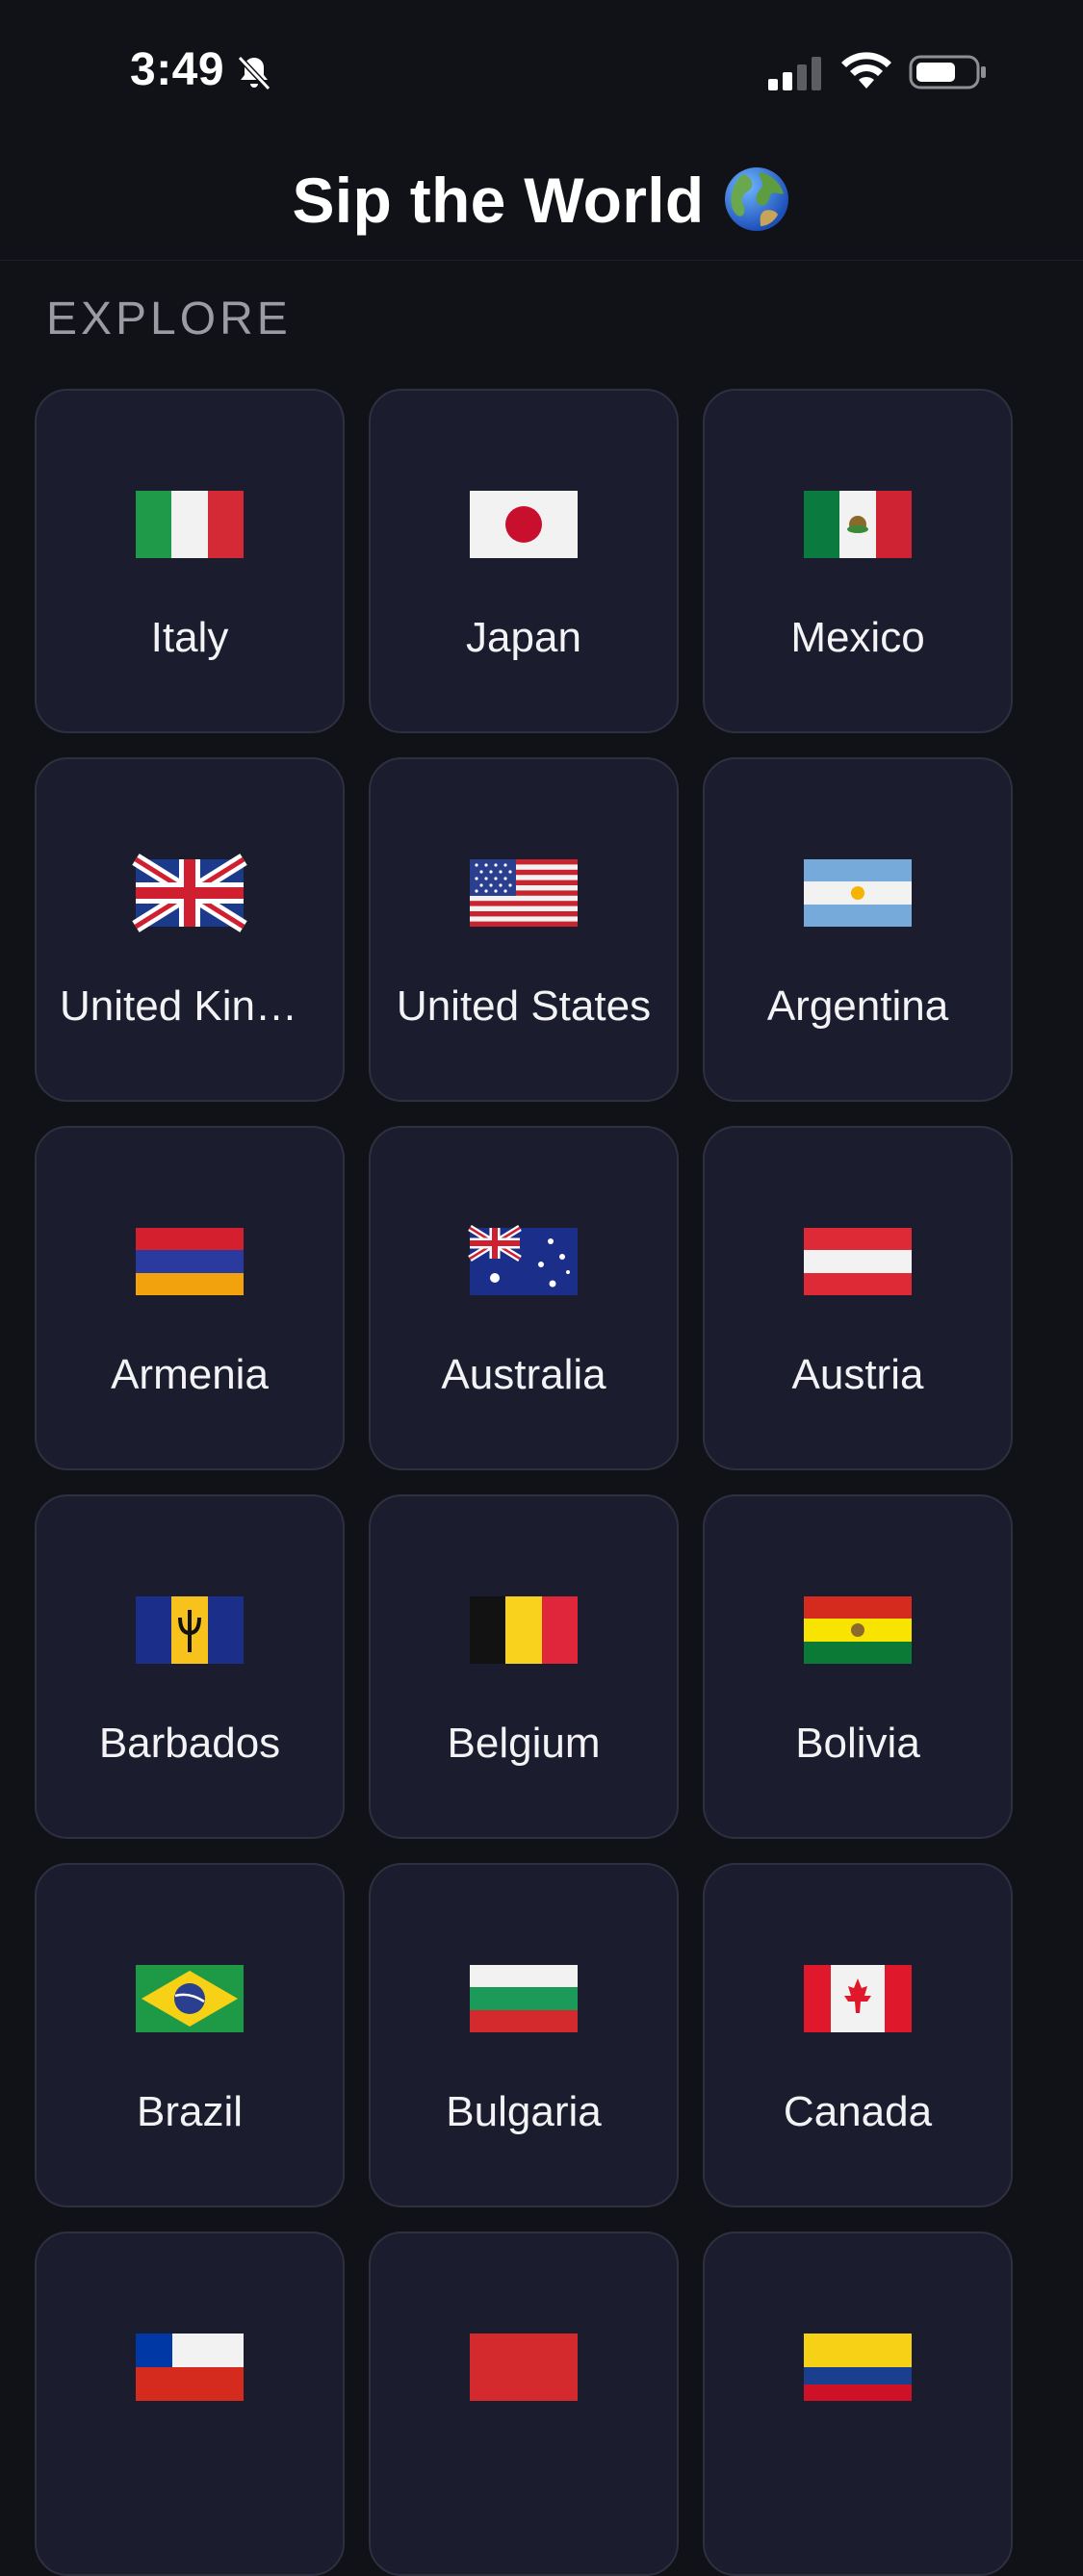  Describe the element at coordinates (524, 1998) in the screenshot. I see `bulgaria-flag-icon` at that location.